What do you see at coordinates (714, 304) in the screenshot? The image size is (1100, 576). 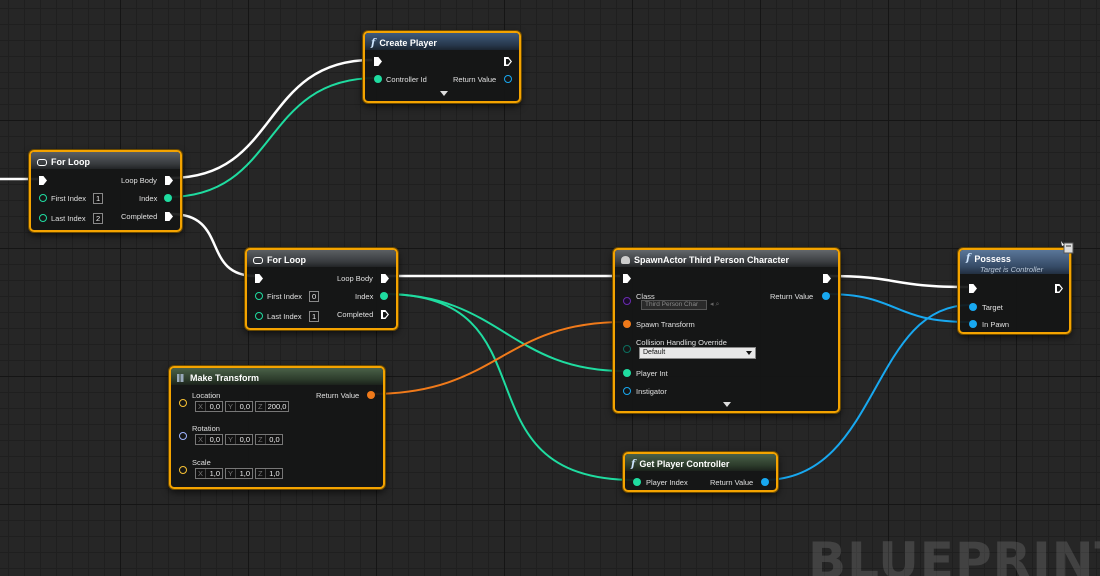 I see `class-use-icon: ◂ ⌕` at bounding box center [714, 304].